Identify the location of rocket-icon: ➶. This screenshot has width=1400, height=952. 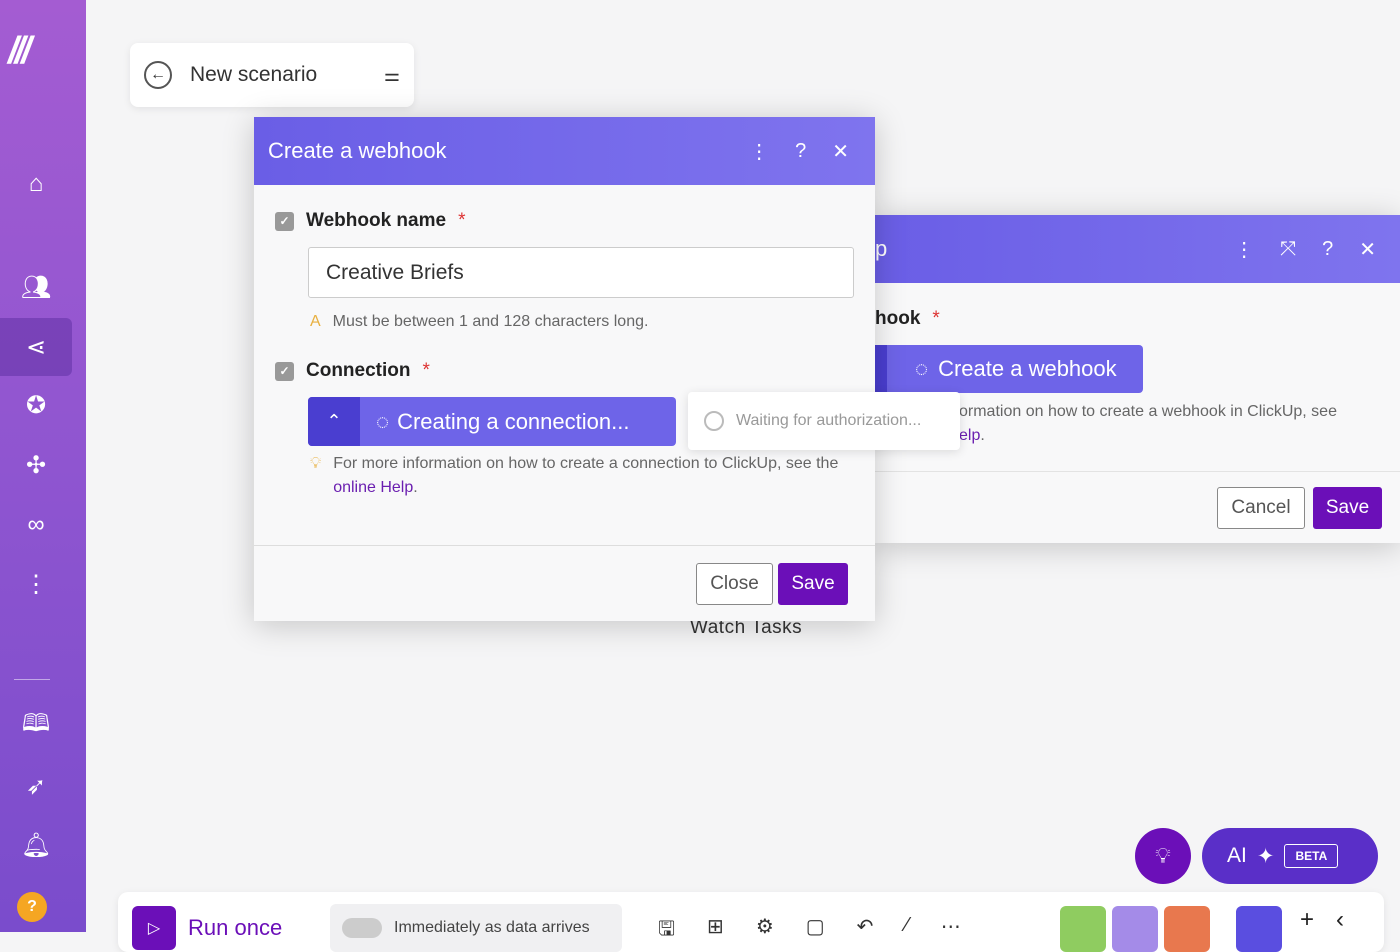
(36, 786).